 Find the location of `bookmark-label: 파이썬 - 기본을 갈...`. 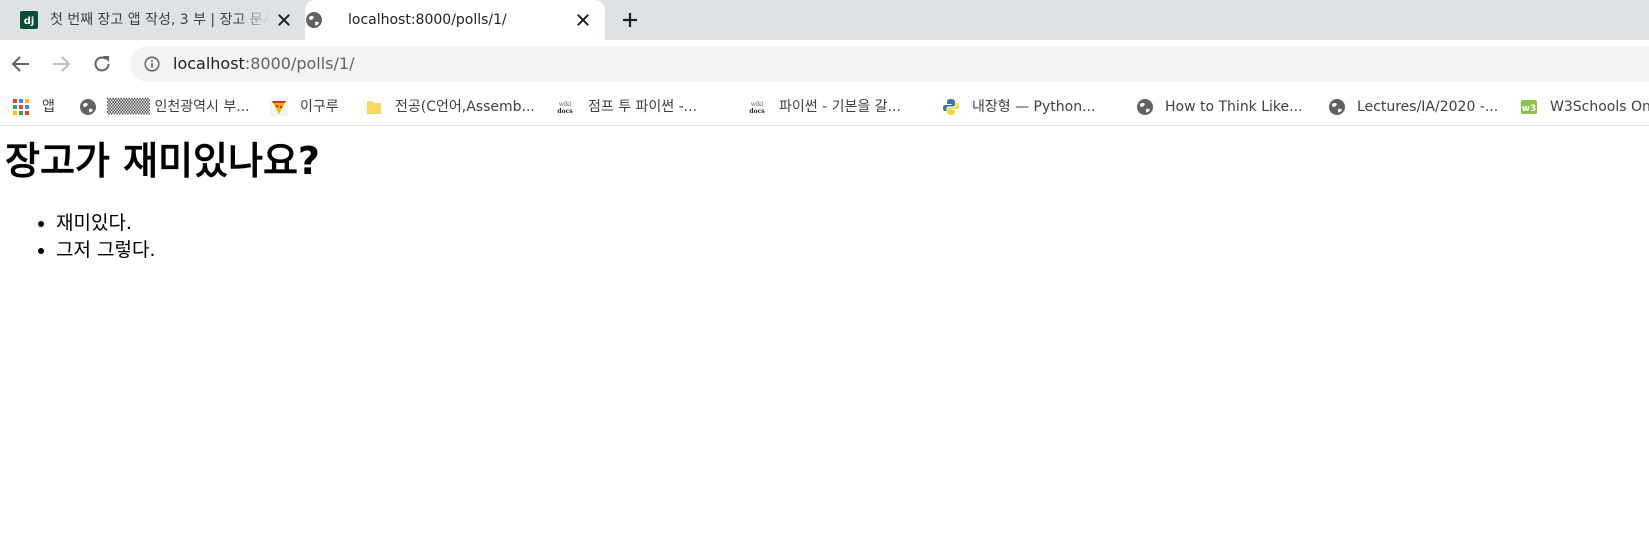

bookmark-label: 파이썬 - 기본을 갈... is located at coordinates (840, 107).